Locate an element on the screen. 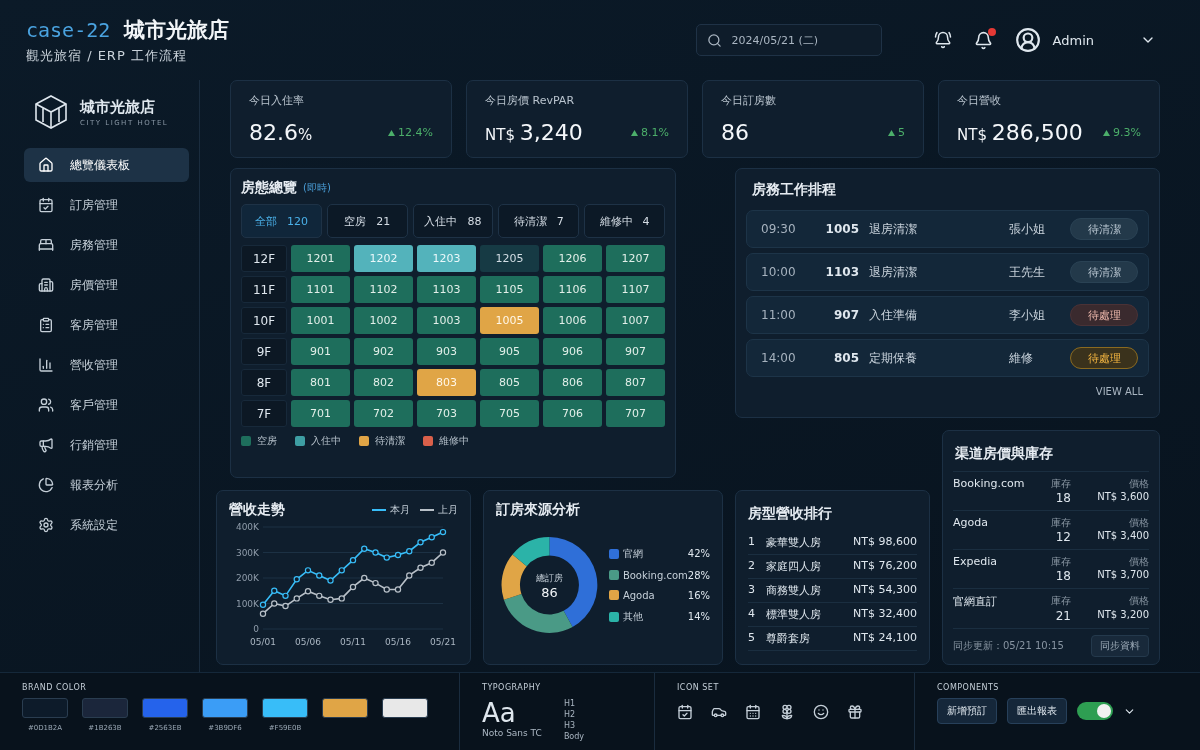 The image size is (1200, 750). kpi-value: NT$ 3,240 is located at coordinates (534, 132).